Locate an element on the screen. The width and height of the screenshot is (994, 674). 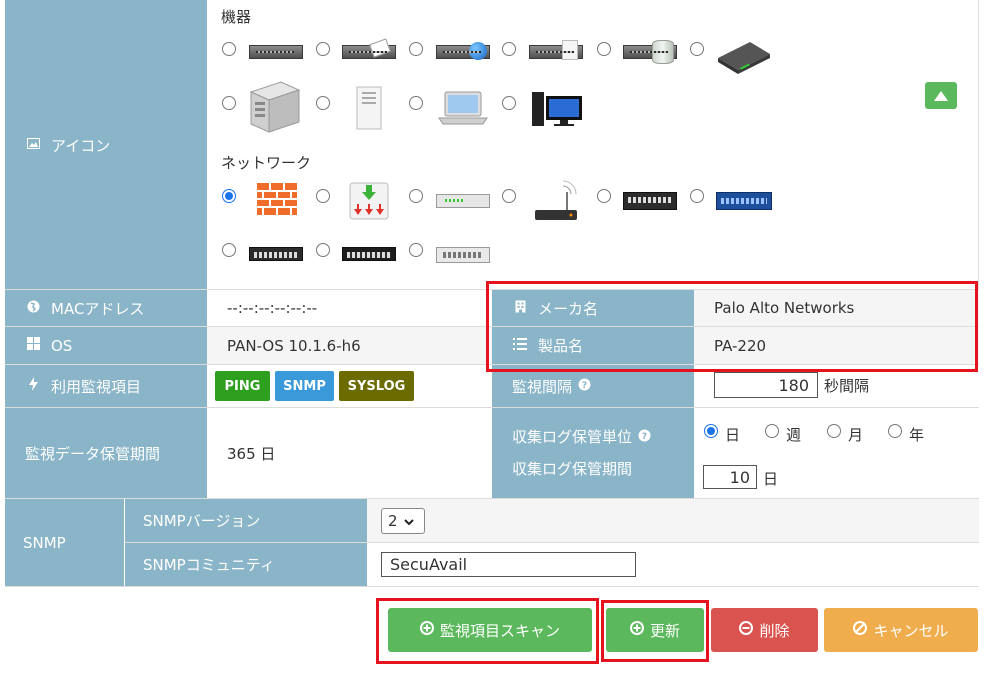
maker-label-cell: メーカ名 is located at coordinates (593, 308).